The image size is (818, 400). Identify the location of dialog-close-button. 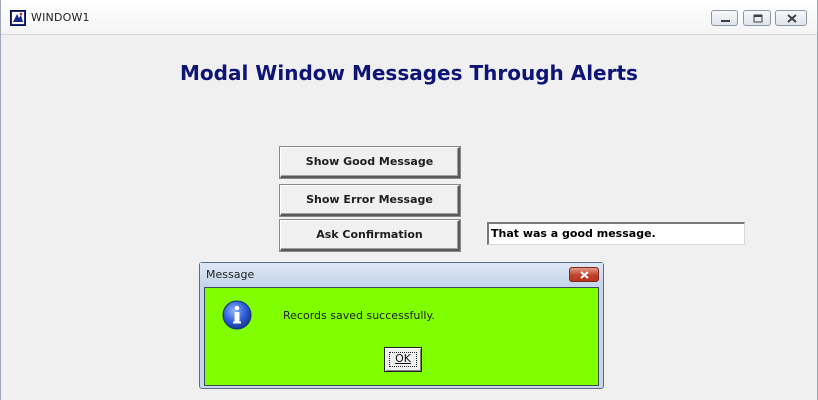
(584, 274).